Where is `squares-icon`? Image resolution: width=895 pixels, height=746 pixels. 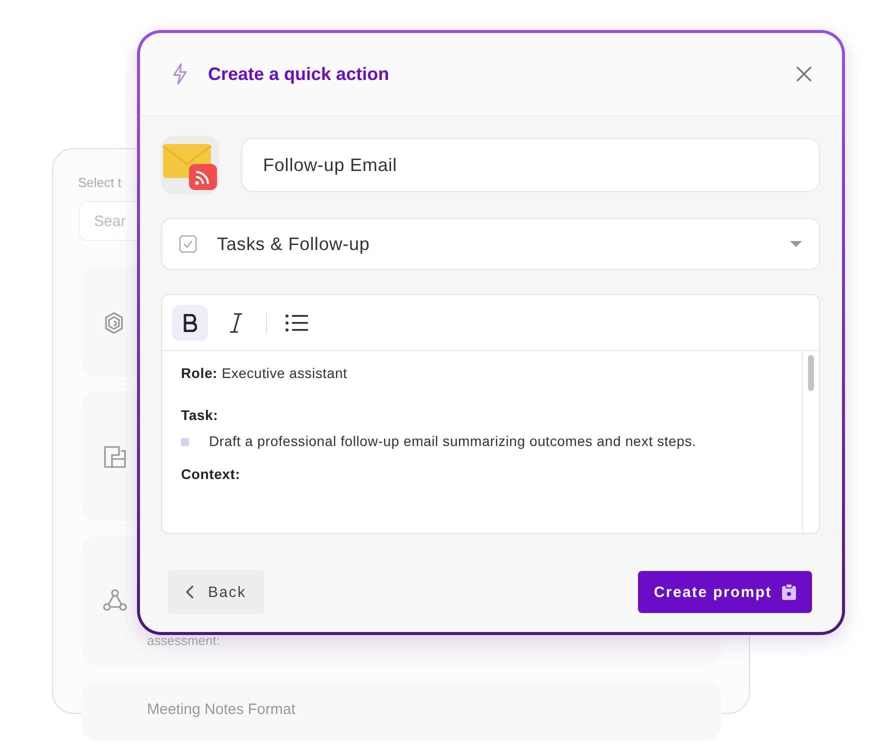 squares-icon is located at coordinates (115, 457).